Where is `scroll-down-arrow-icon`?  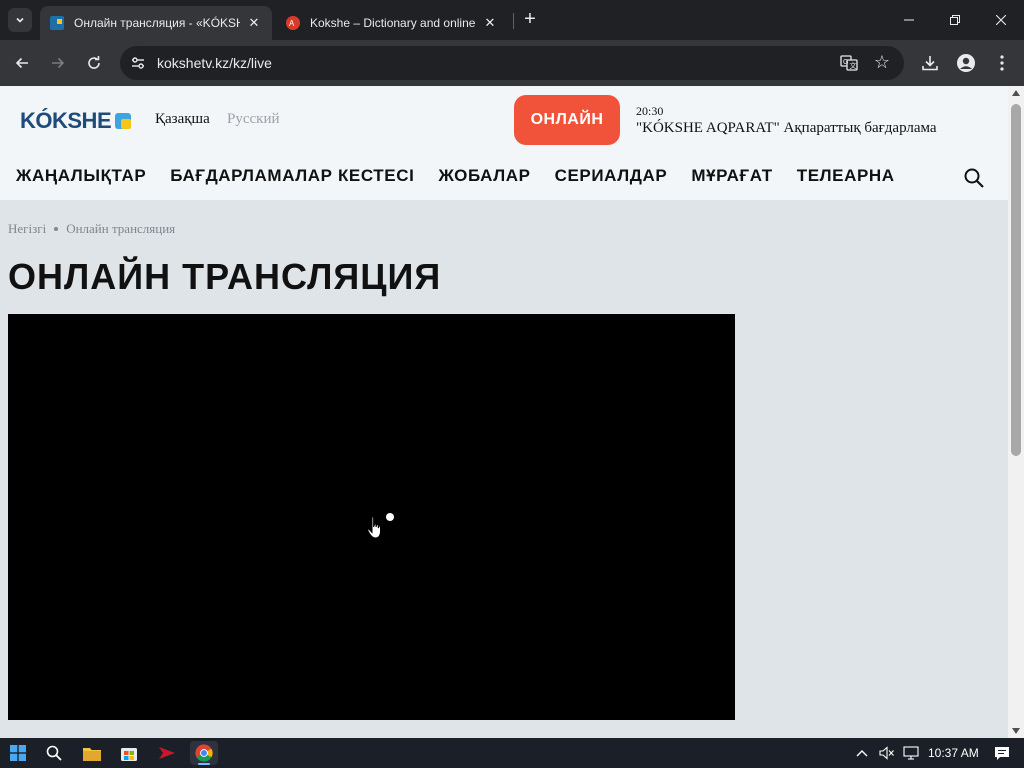
scroll-down-arrow-icon is located at coordinates (1016, 731).